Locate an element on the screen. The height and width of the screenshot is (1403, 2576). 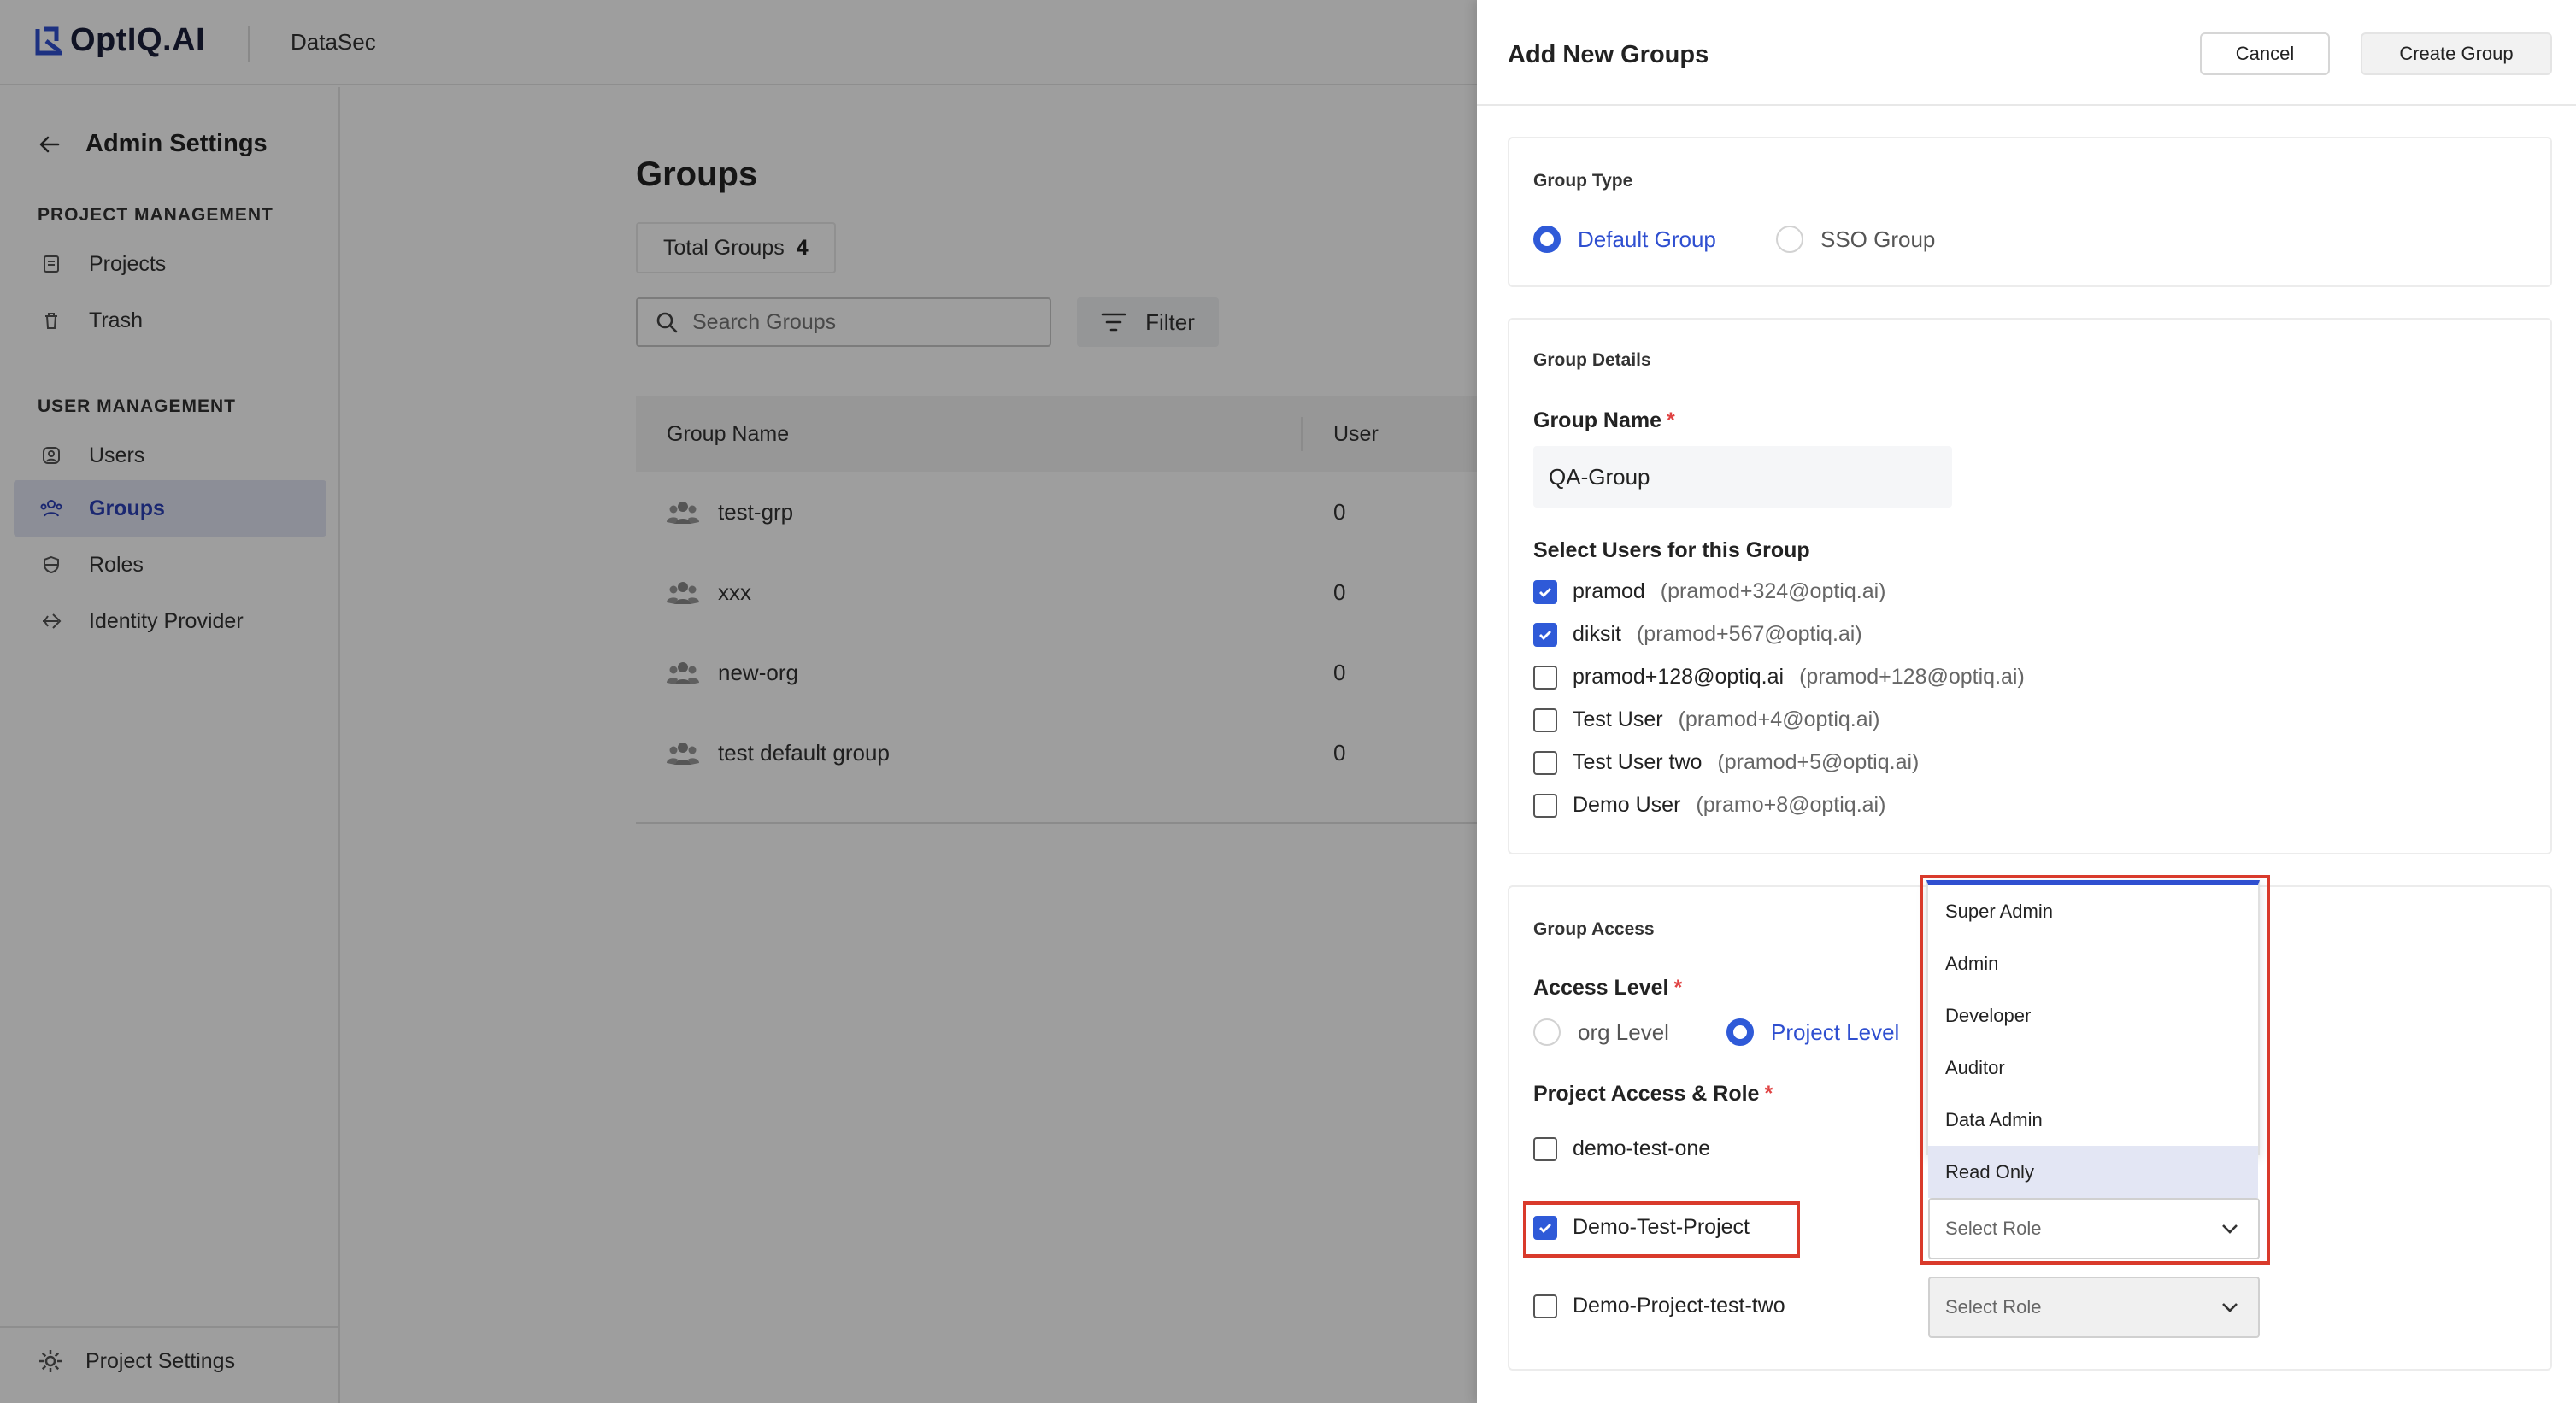
radio-default-group: Default Group is located at coordinates (1624, 239).